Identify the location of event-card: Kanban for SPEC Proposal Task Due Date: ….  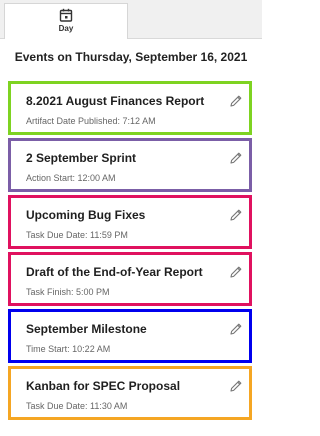
(130, 393).